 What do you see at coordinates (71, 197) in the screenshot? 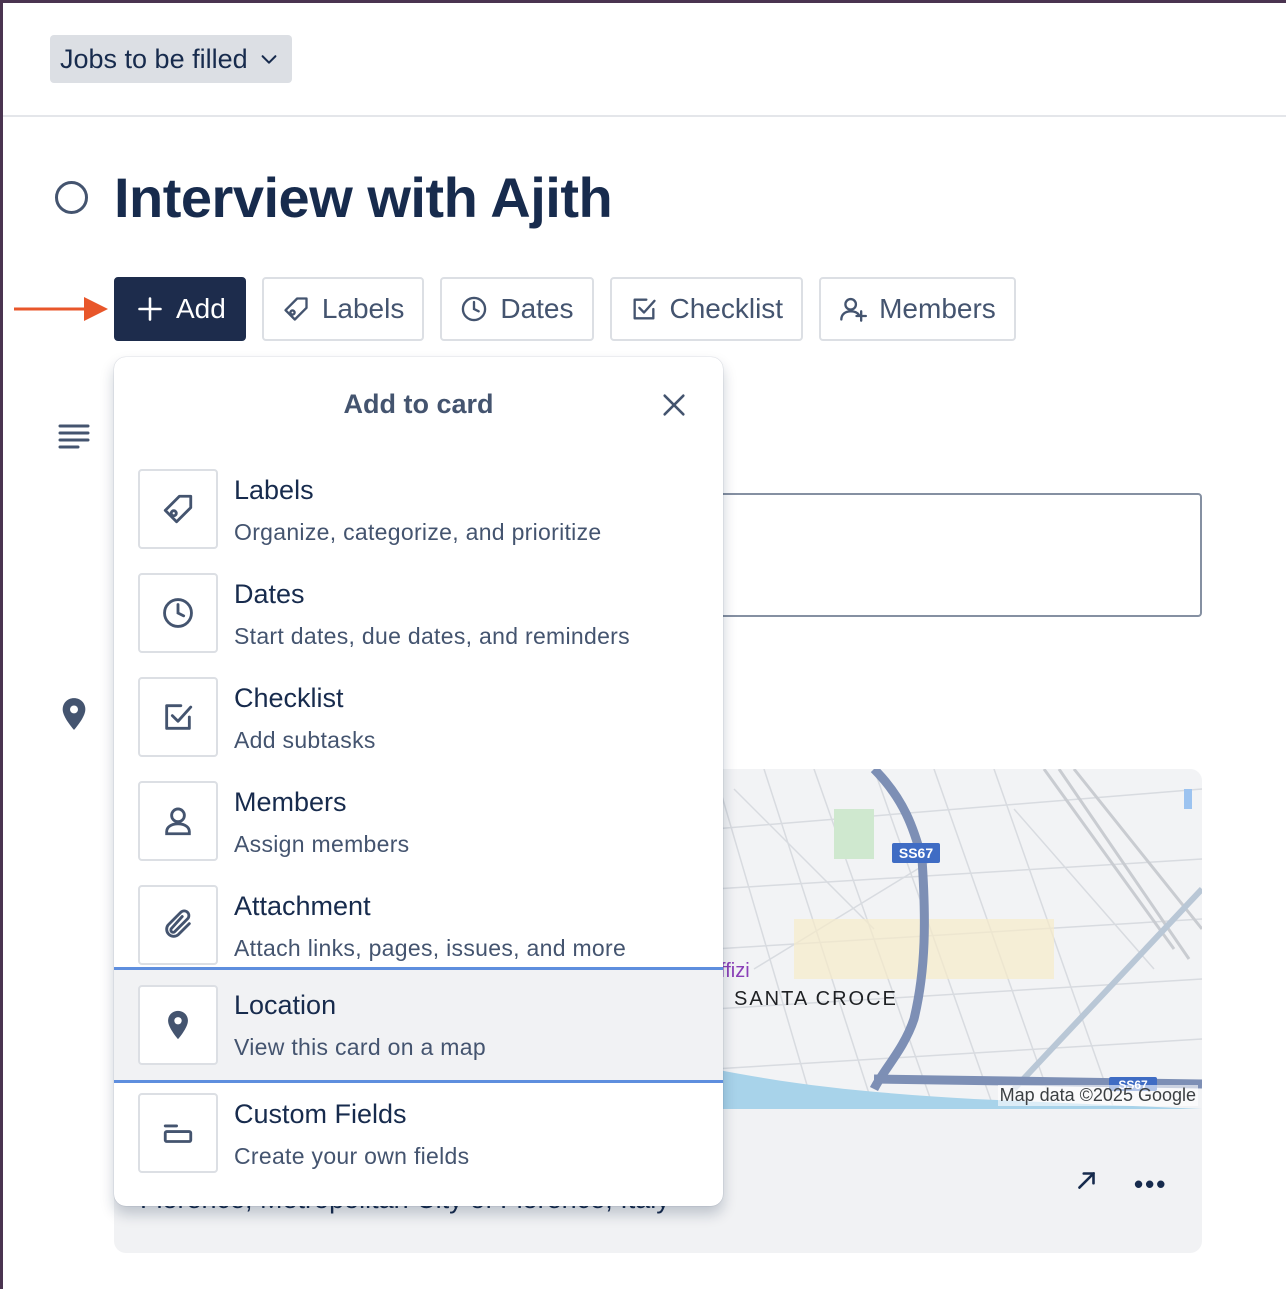
I see `complete-toggle` at bounding box center [71, 197].